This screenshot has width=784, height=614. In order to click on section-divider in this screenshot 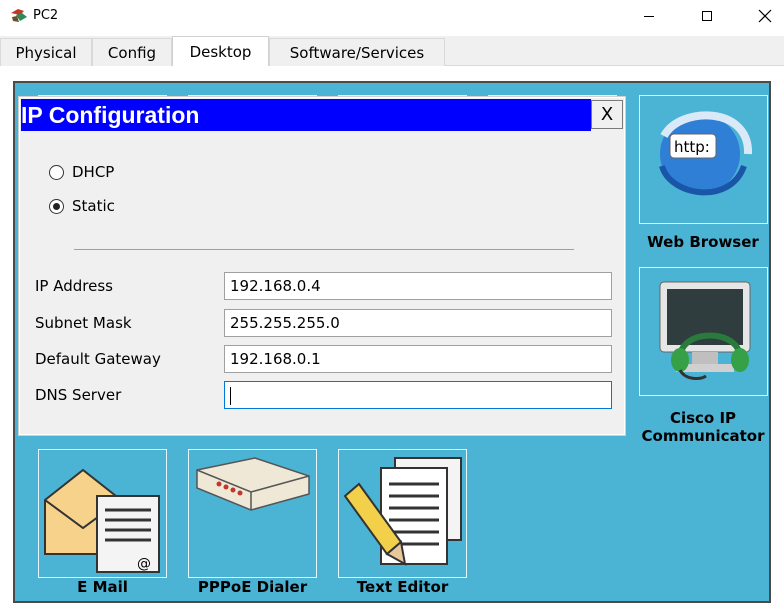, I will do `click(324, 249)`.